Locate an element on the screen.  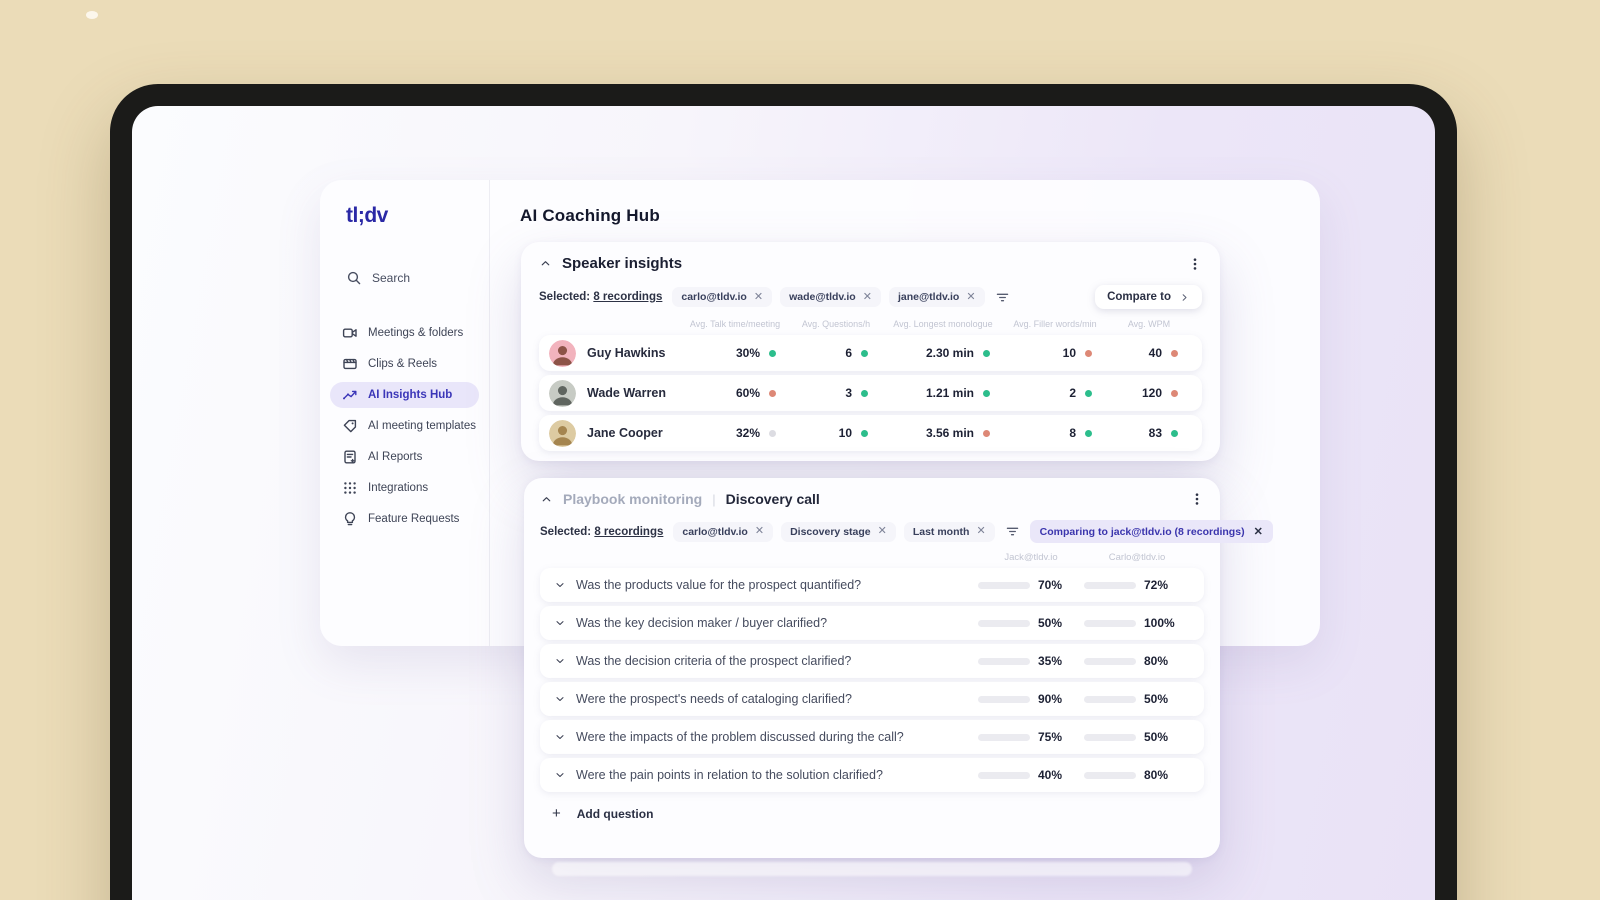
carlo-score-cell: 50% is located at coordinates (1137, 737).